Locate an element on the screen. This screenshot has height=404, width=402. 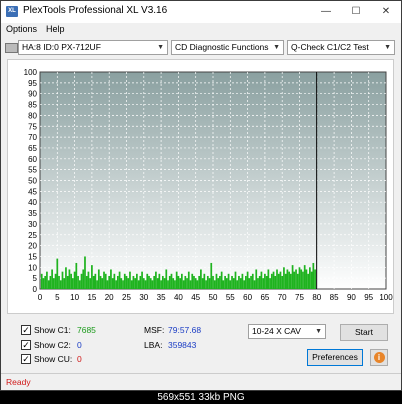
function-select: CD Diagnostic Functions ▼ is located at coordinates (227, 47).